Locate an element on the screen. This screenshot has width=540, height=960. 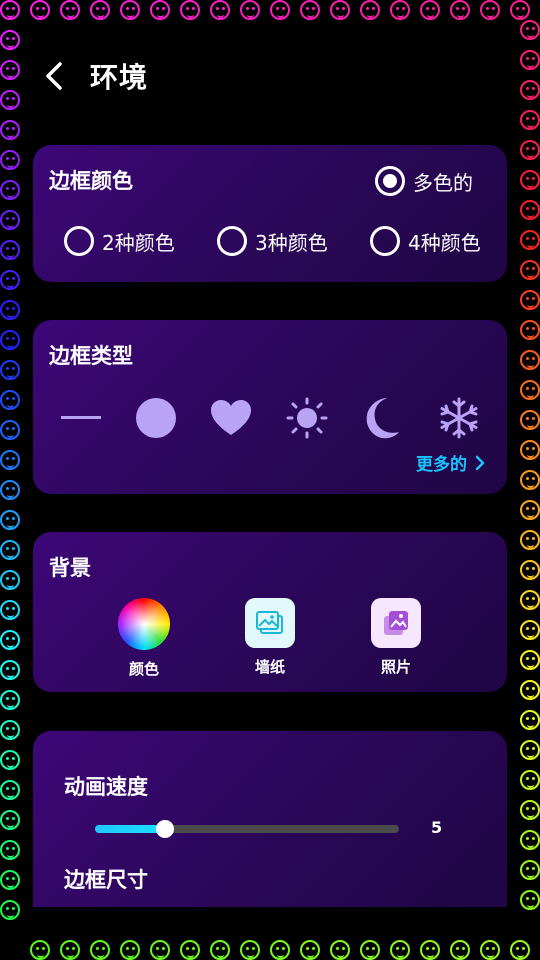
app-header: 环境 is located at coordinates (96, 76).